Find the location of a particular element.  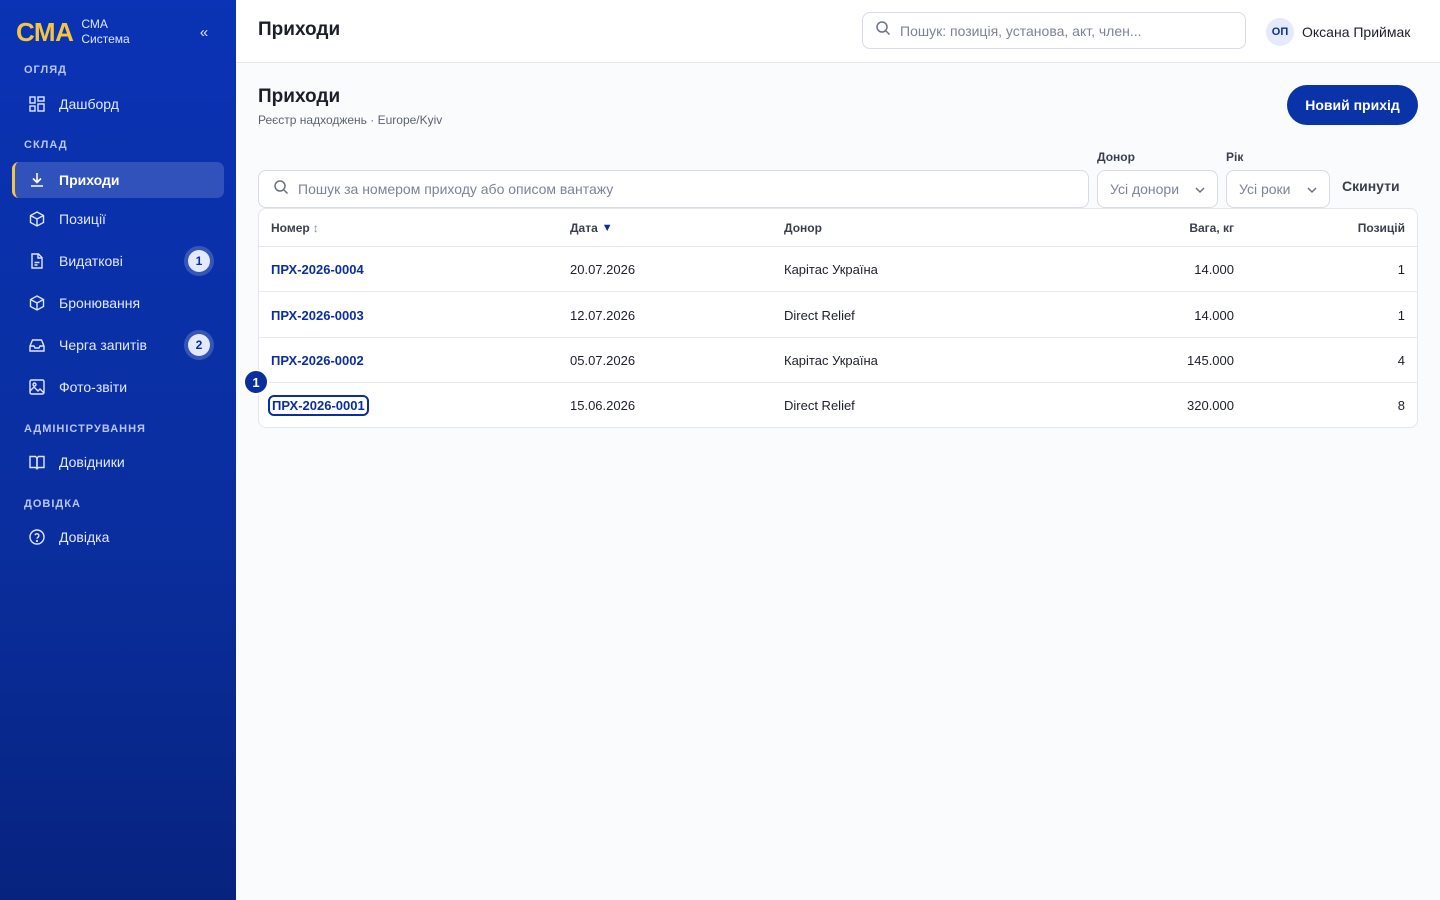

year-filter-label: Рік is located at coordinates (1235, 157).